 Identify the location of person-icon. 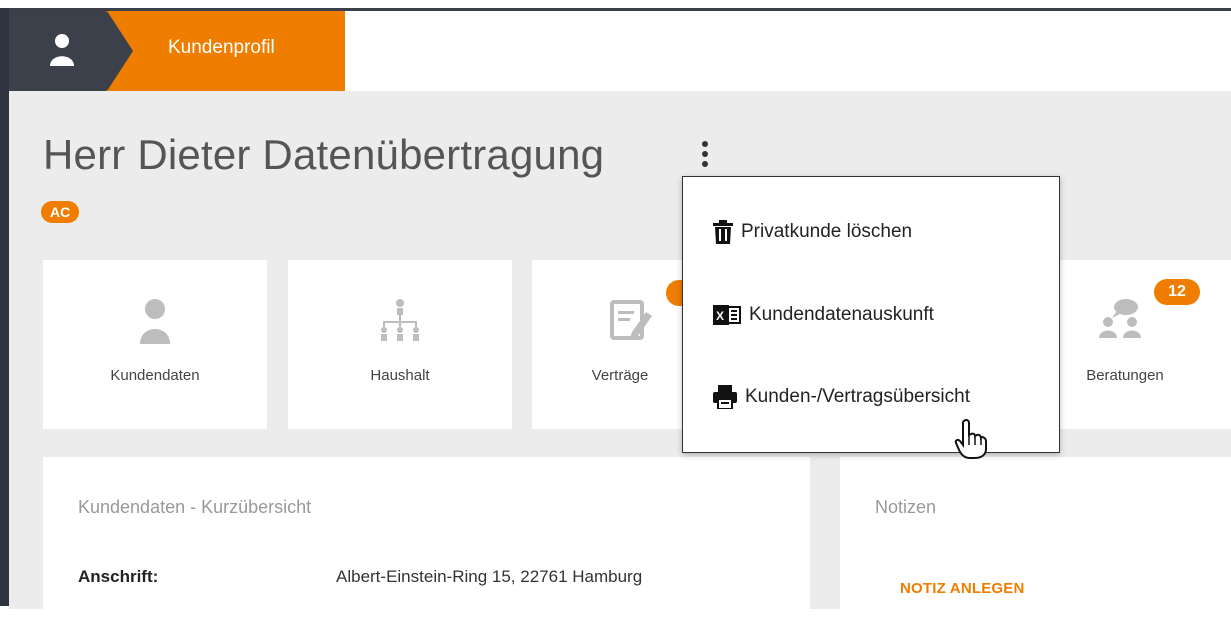
(155, 321).